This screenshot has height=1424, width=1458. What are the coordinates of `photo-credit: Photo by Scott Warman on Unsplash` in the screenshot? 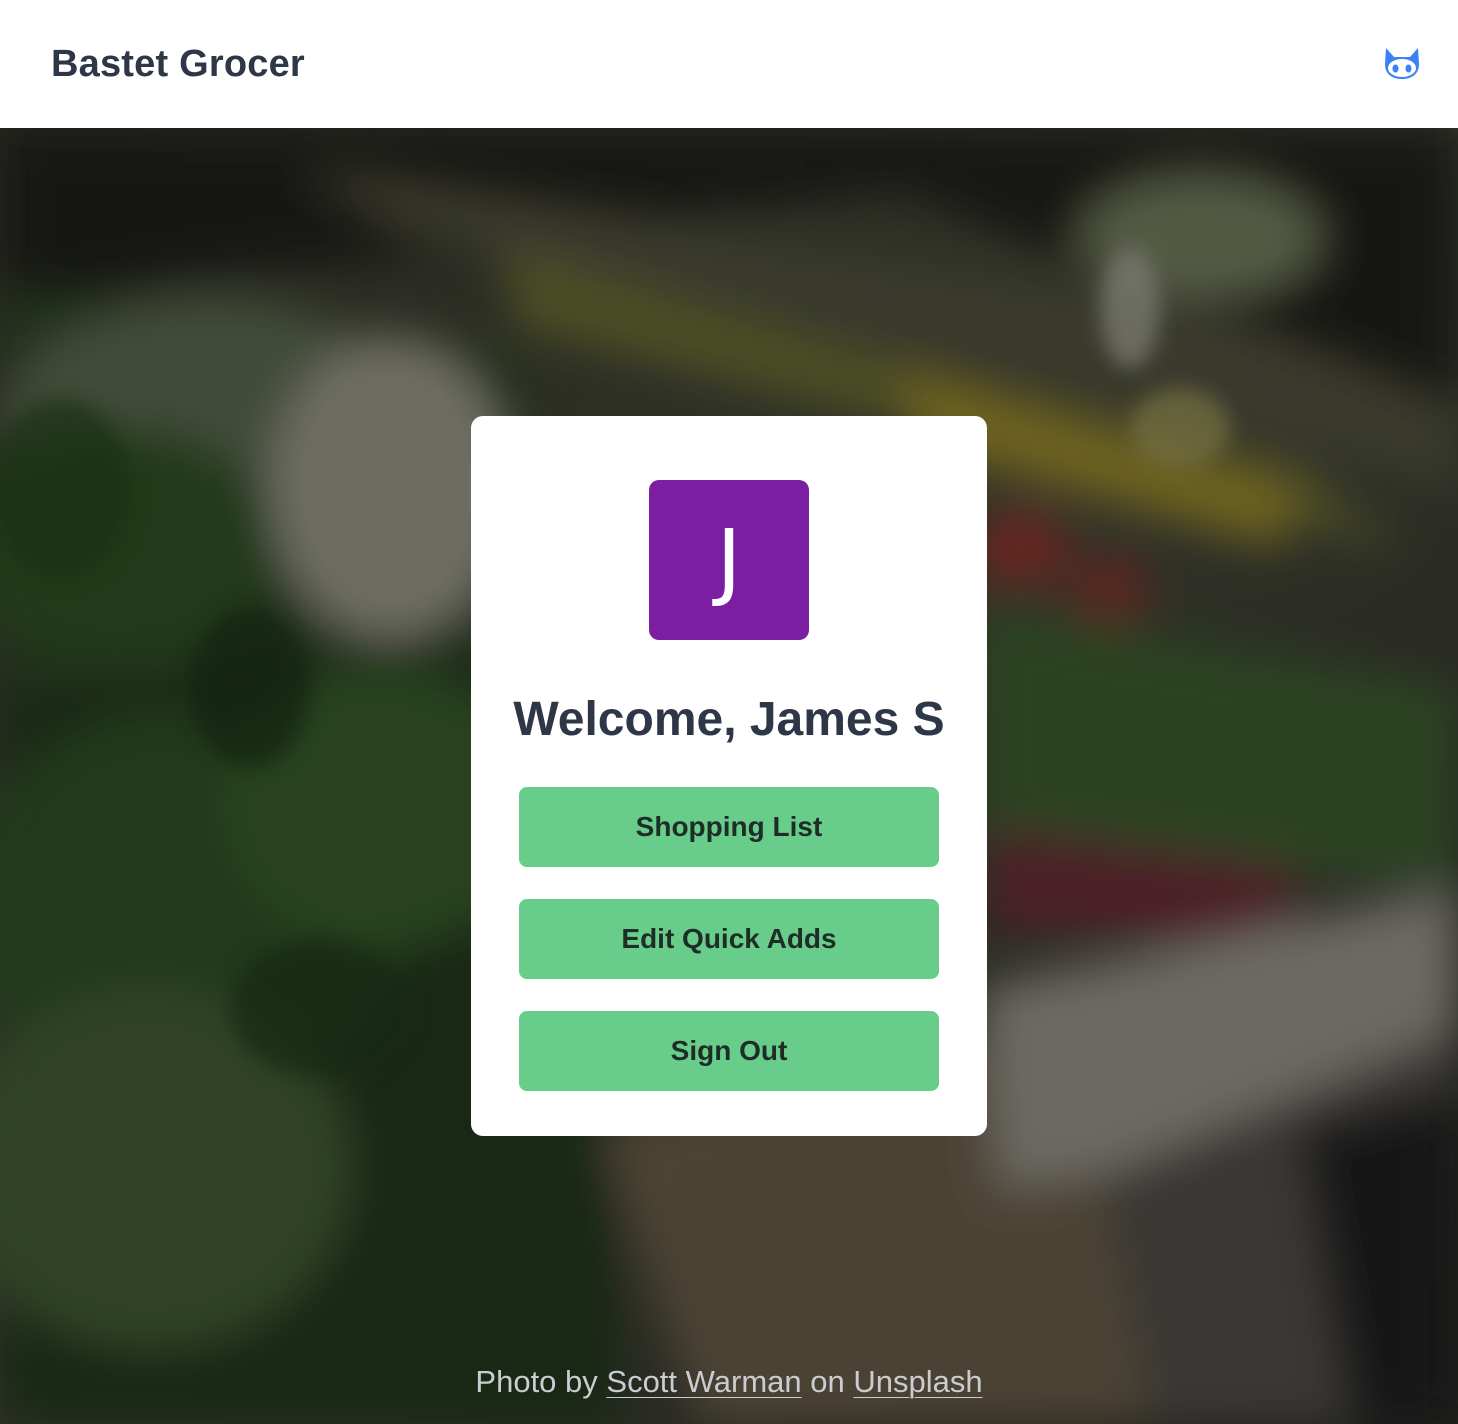 It's located at (729, 1382).